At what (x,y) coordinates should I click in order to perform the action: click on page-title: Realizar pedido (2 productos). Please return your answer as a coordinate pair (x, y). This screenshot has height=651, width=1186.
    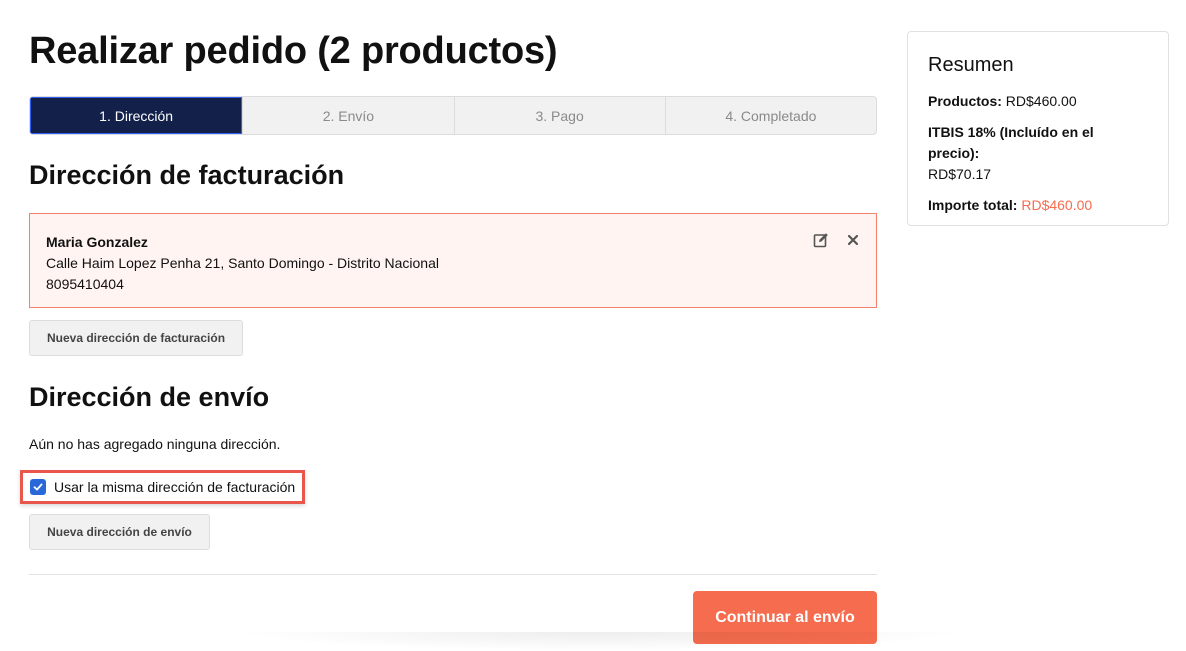
    Looking at the image, I should click on (293, 51).